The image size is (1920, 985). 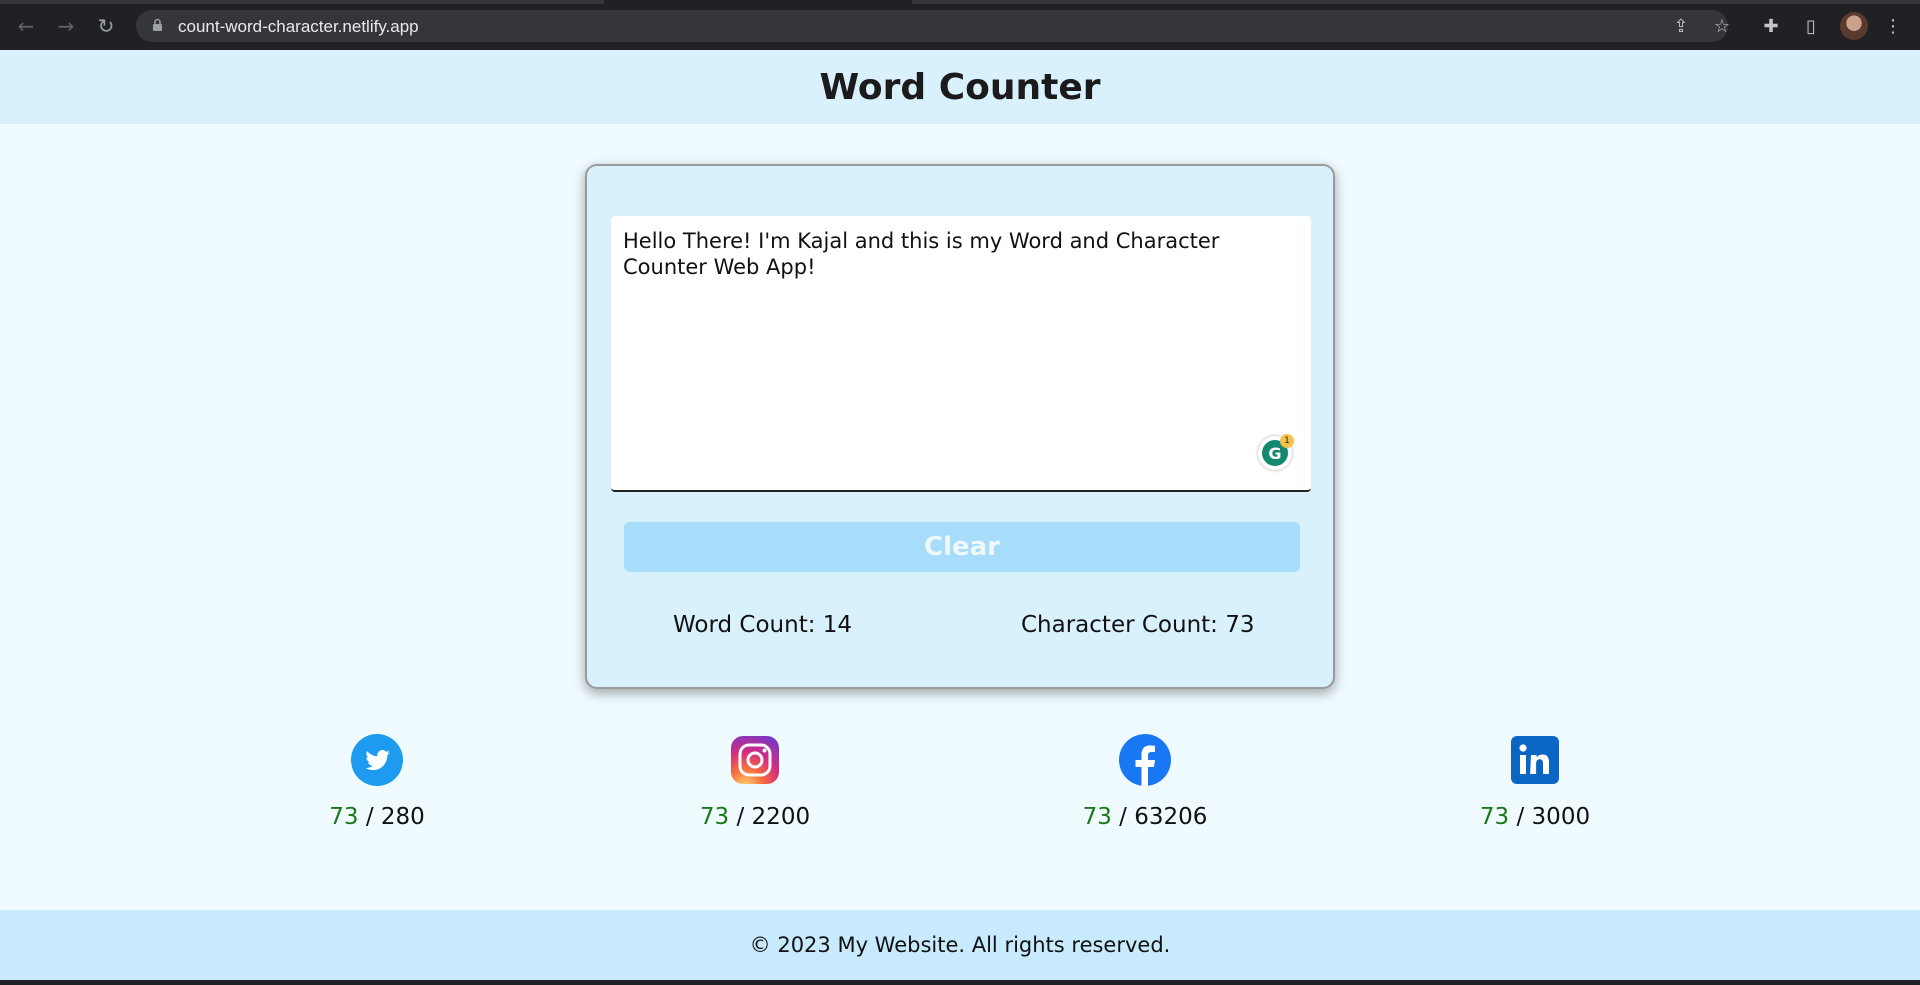 What do you see at coordinates (1494, 817) in the screenshot?
I see `linkedin-current: 73` at bounding box center [1494, 817].